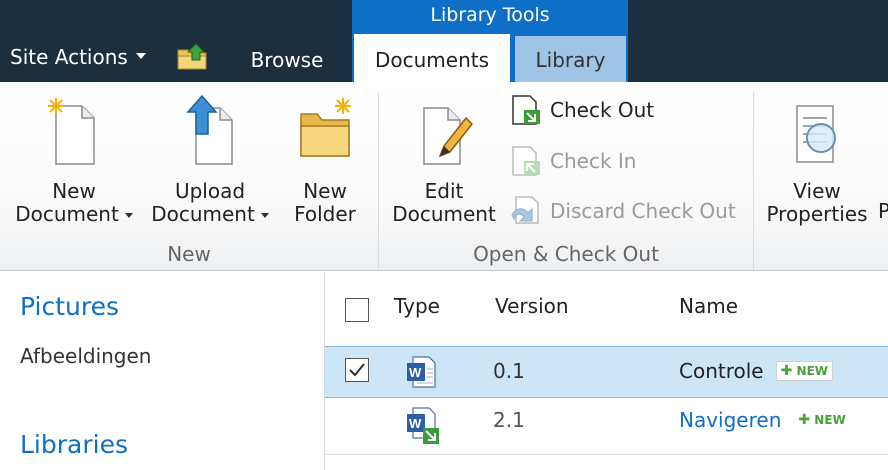 The image size is (888, 470). I want to click on row-name: Controle, so click(721, 371).